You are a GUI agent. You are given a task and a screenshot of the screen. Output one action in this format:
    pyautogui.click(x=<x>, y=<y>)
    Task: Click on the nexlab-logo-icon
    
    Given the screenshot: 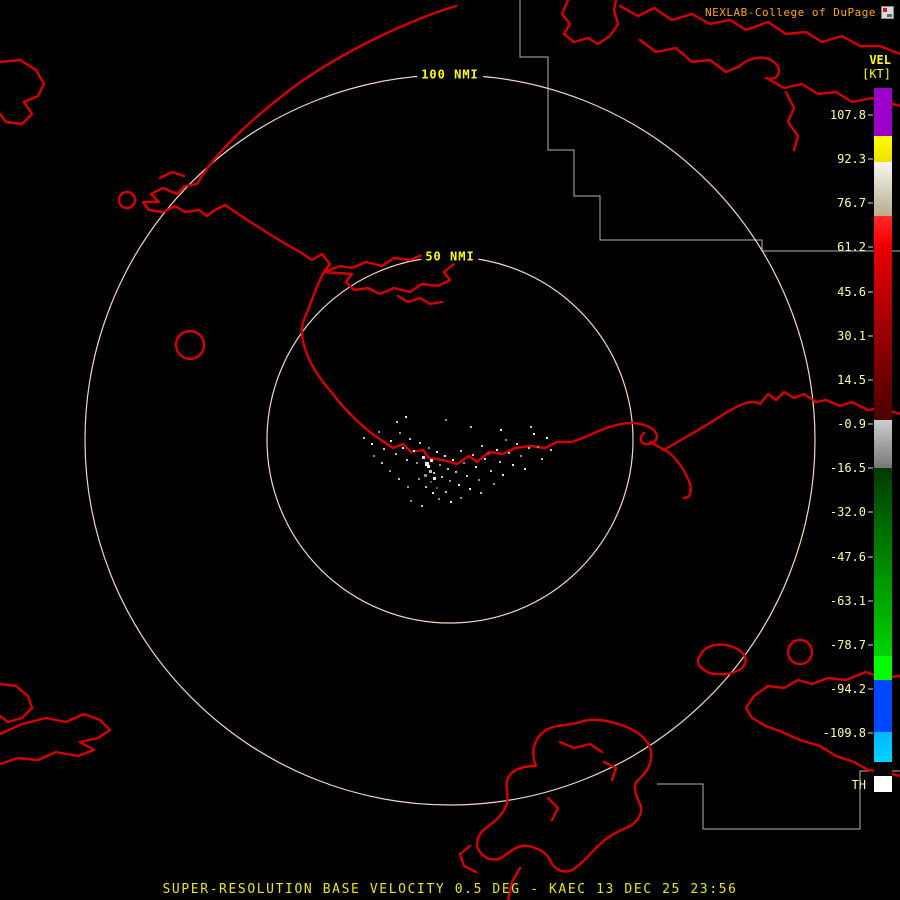 What is the action you would take?
    pyautogui.click(x=887, y=12)
    